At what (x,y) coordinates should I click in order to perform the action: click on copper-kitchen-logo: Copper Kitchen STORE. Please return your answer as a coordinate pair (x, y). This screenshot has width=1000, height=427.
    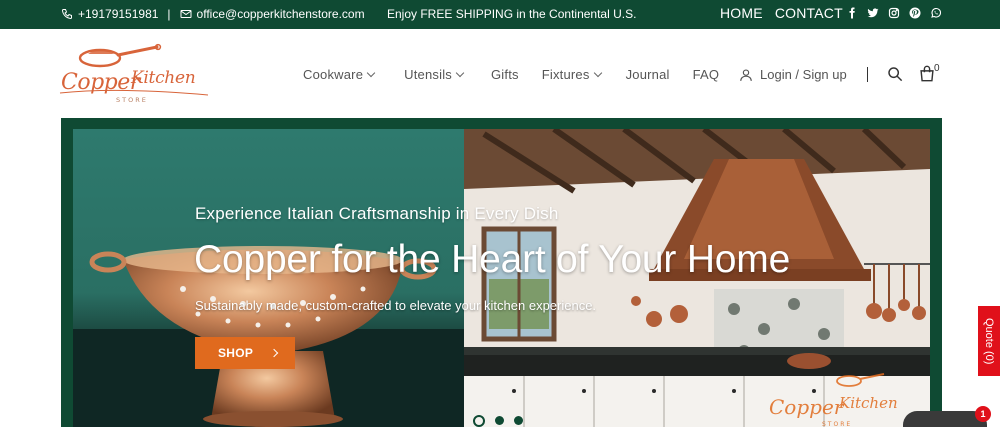
    Looking at the image, I should click on (135, 75).